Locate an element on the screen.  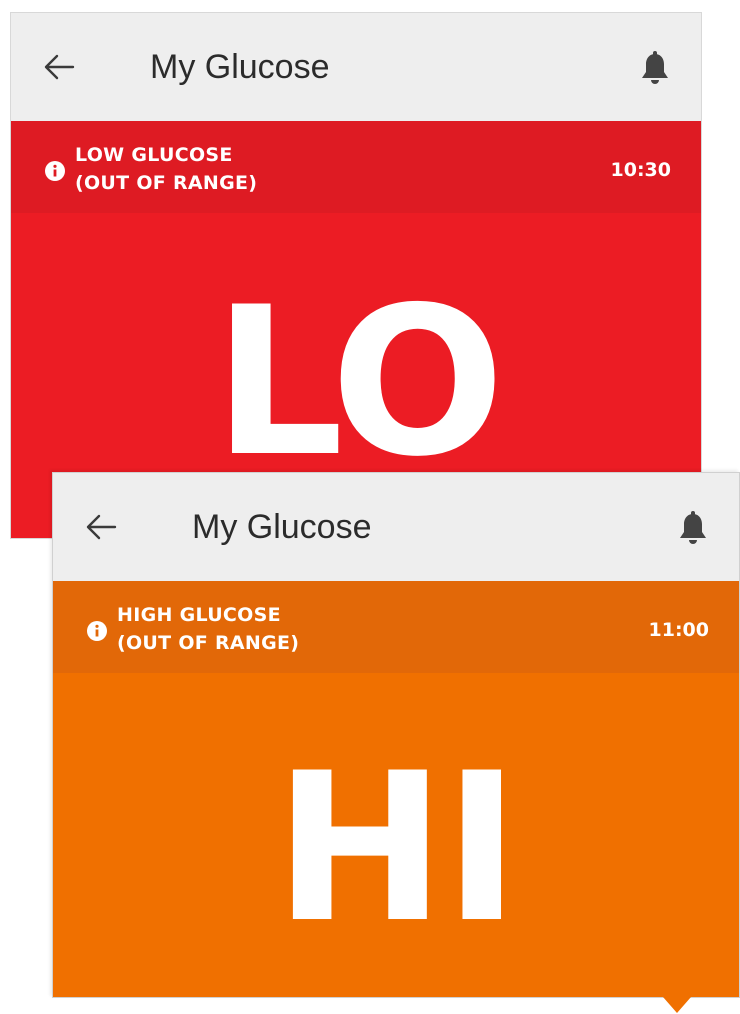
status-label: LOW GLUCOSE is located at coordinates (154, 155).